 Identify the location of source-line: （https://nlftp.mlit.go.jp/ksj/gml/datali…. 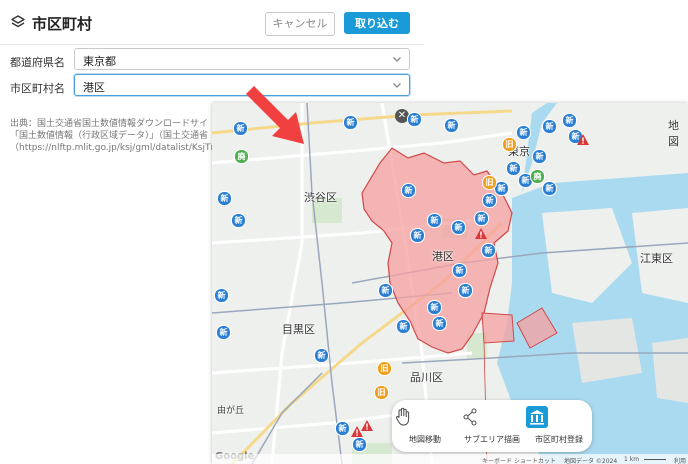
(117, 148).